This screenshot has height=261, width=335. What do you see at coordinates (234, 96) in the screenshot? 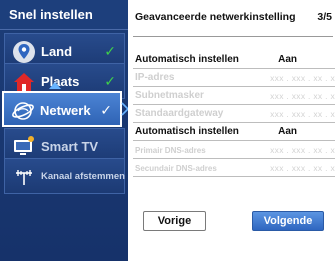
I see `setting-row-subnet-mask: Subnetmasker xxx . xxx . xx . x` at bounding box center [234, 96].